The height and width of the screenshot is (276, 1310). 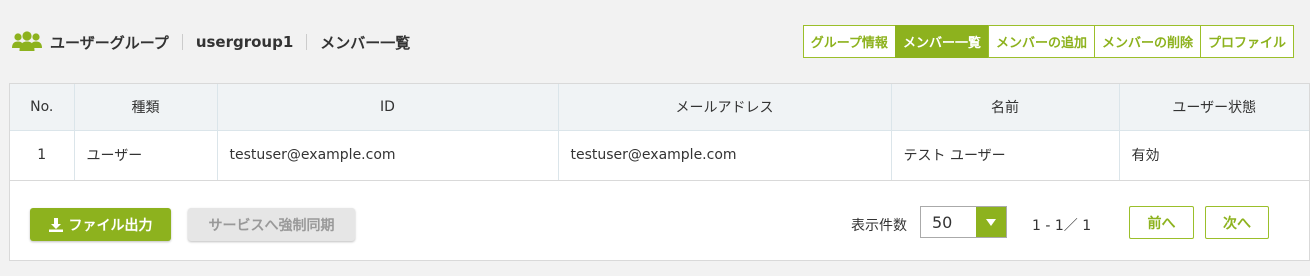 What do you see at coordinates (146, 155) in the screenshot?
I see `cell-type: ユーザー` at bounding box center [146, 155].